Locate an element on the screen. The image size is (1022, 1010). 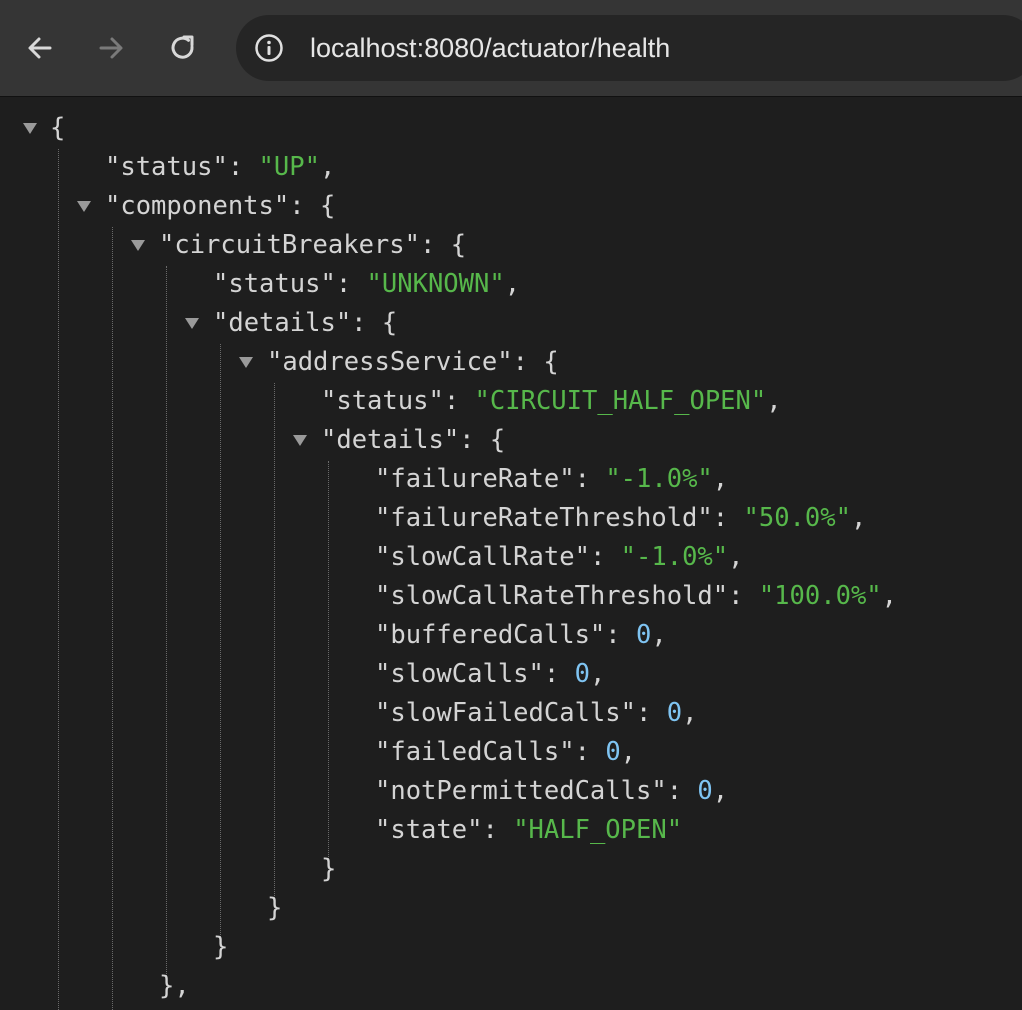
json-key: "slowCalls" is located at coordinates (459, 674).